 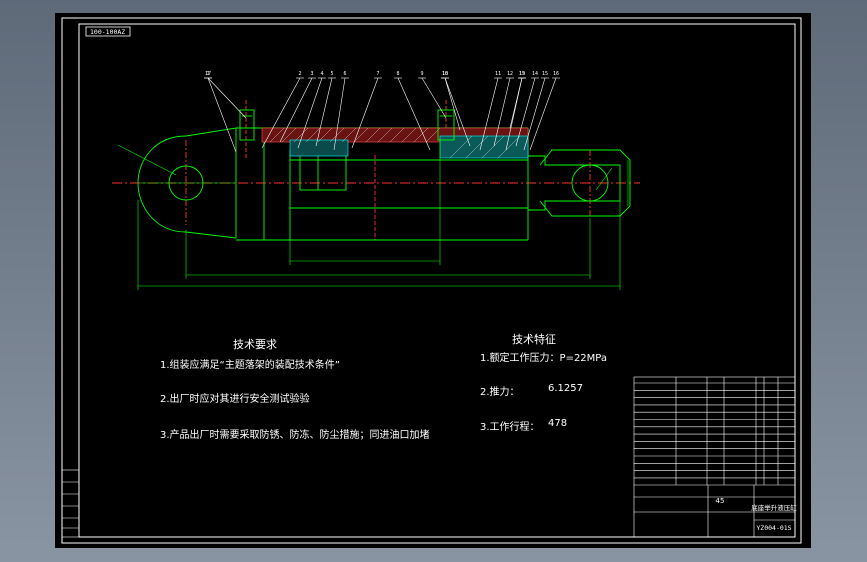 What do you see at coordinates (377, 74) in the screenshot?
I see `part-number-label: 7` at bounding box center [377, 74].